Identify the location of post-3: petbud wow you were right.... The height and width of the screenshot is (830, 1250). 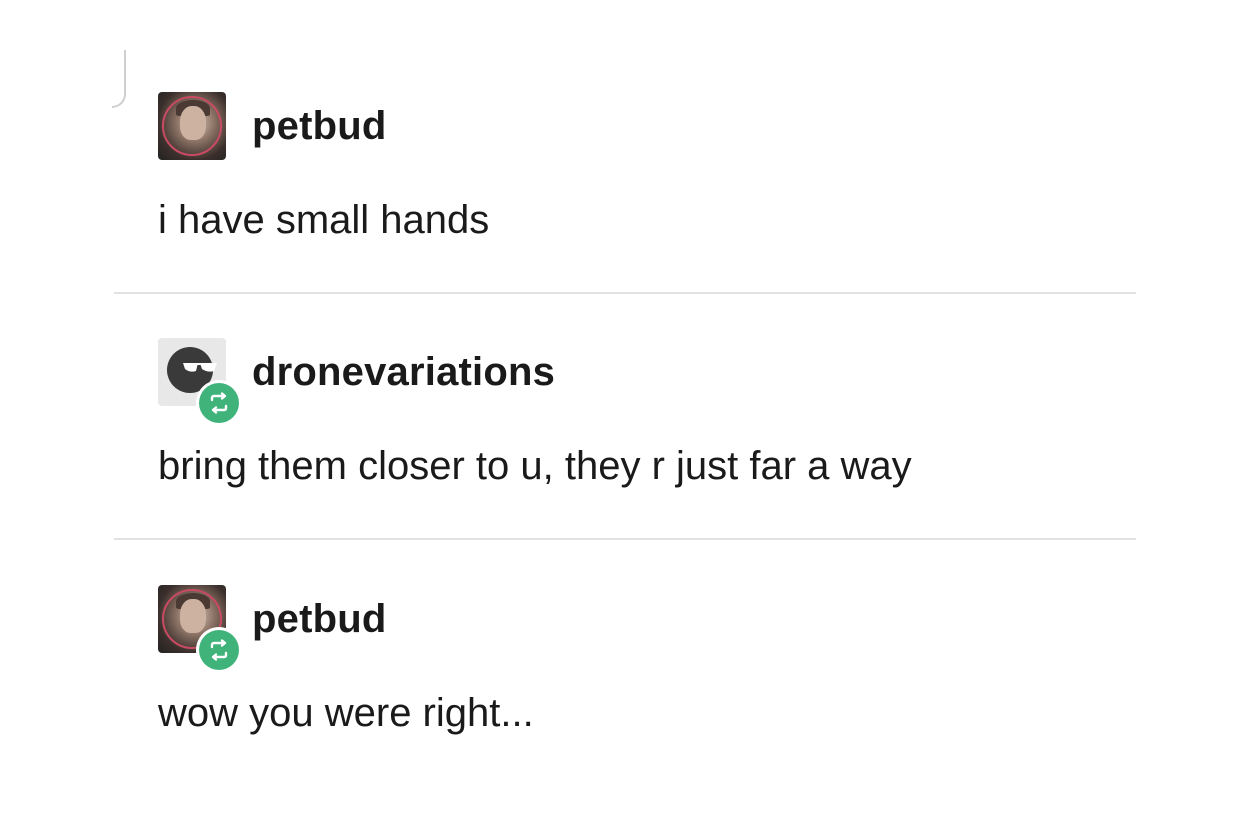
(648, 659).